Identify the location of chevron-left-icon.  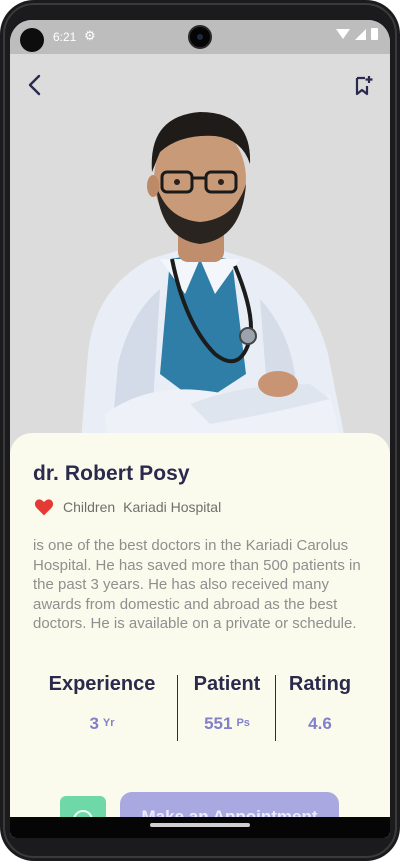
(34, 85).